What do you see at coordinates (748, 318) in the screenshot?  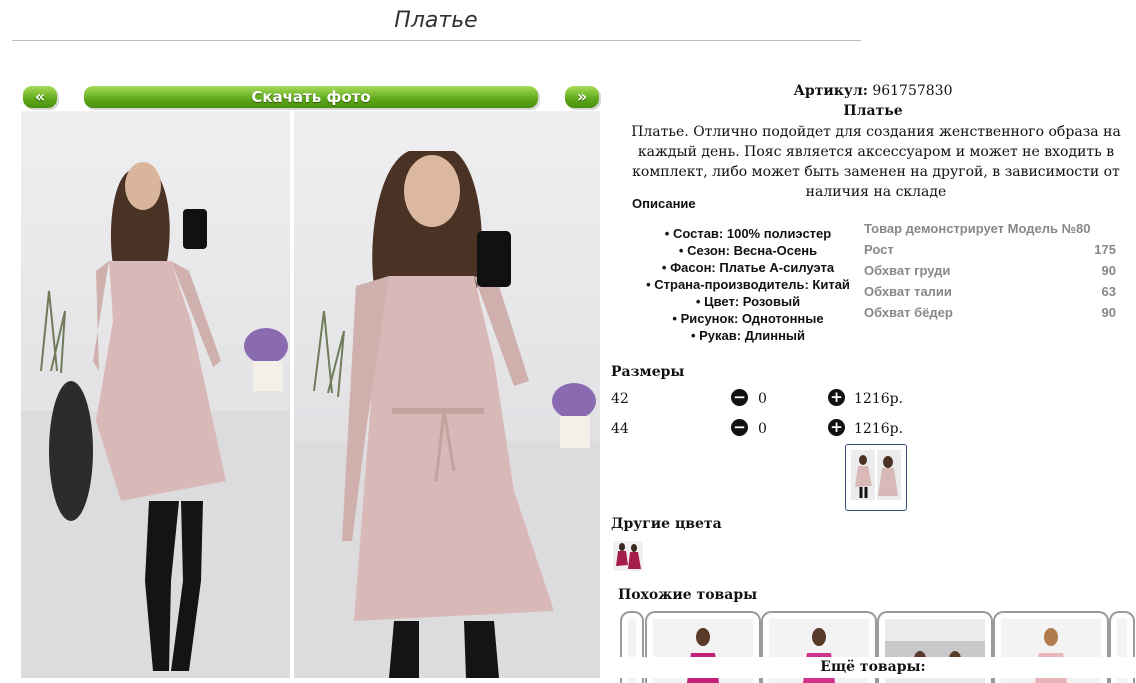 I see `attribute-item: Рисунок: Однотонные` at bounding box center [748, 318].